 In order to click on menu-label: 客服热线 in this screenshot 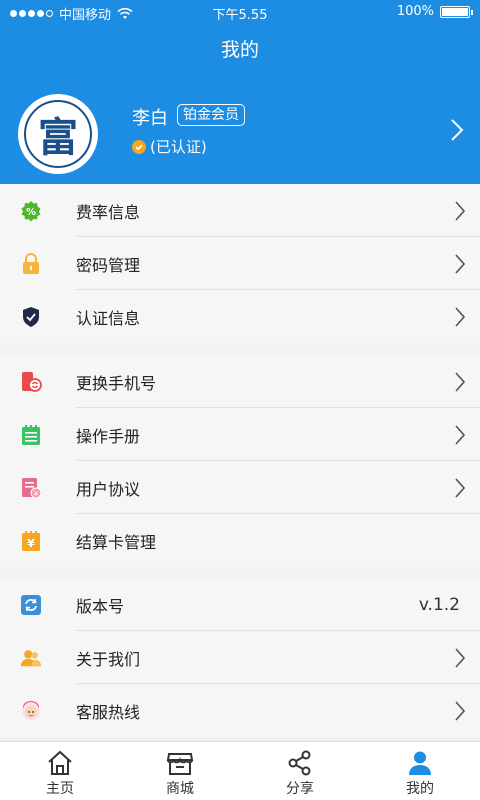, I will do `click(108, 712)`.